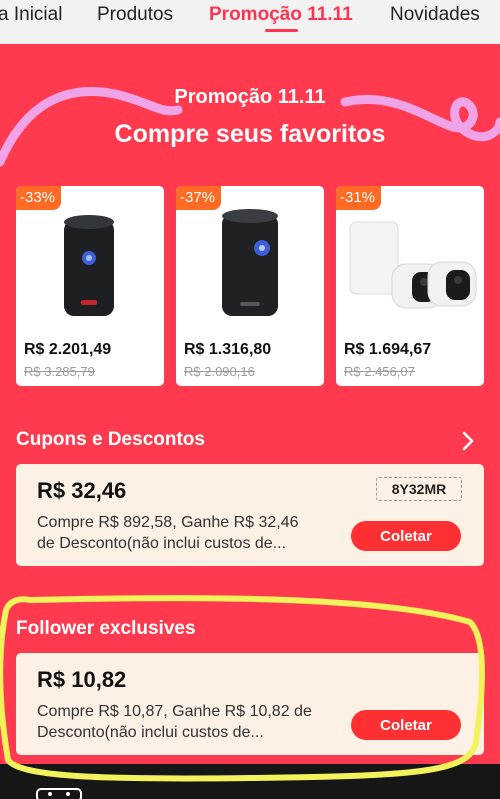 The width and height of the screenshot is (500, 799). Describe the element at coordinates (413, 265) in the screenshot. I see `security-camera-image` at that location.